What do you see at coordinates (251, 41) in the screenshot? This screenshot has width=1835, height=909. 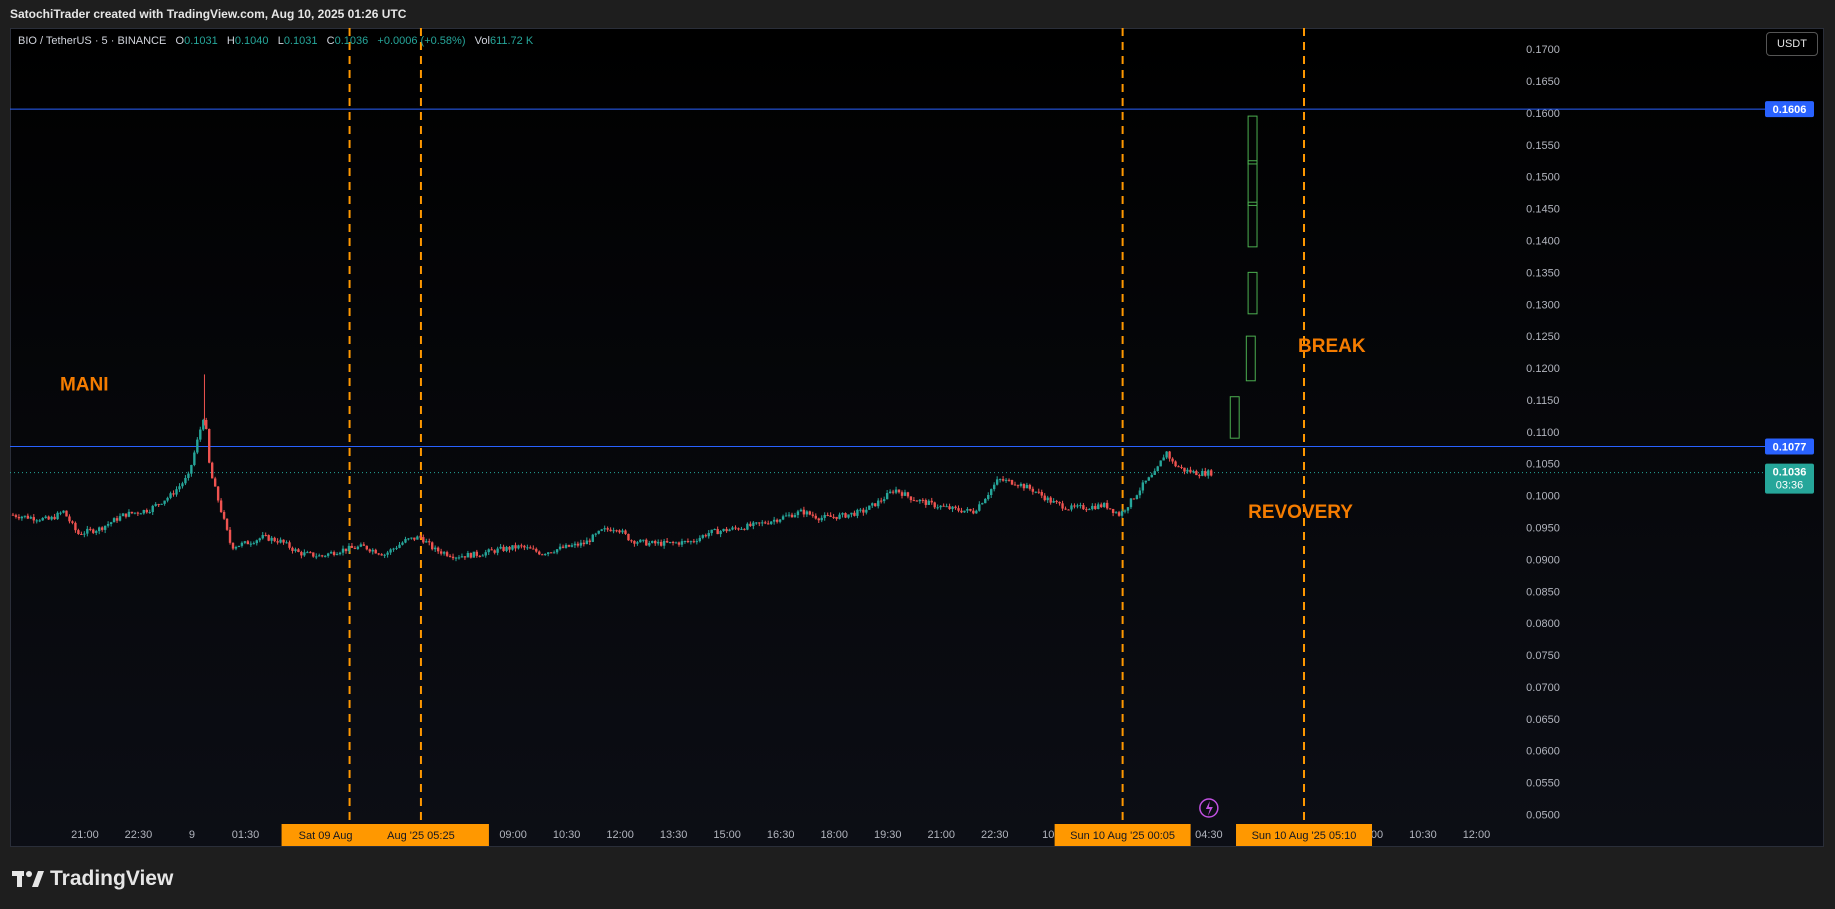 I see `high-value: 0.1040` at bounding box center [251, 41].